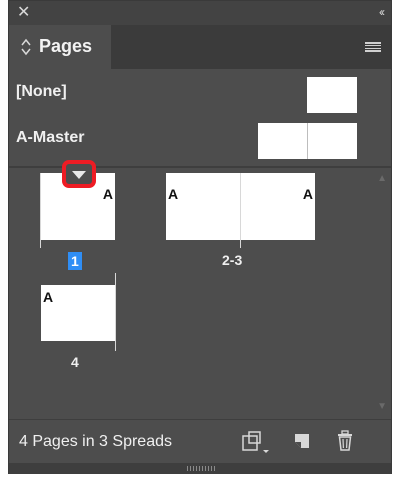 The width and height of the screenshot is (400, 484). What do you see at coordinates (41, 91) in the screenshot?
I see `master-none-label: [None]` at bounding box center [41, 91].